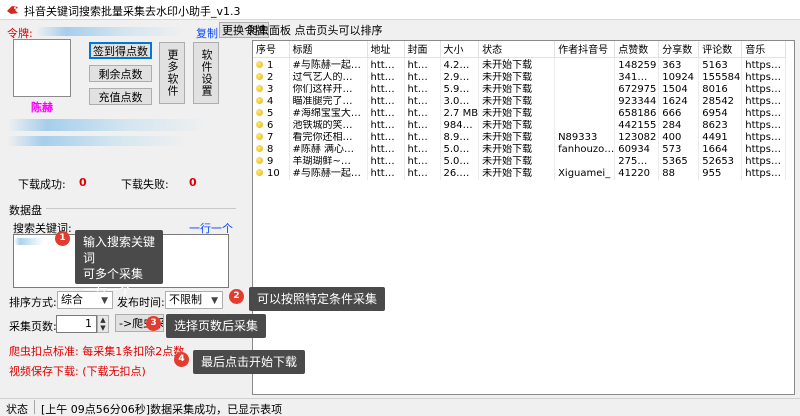  Describe the element at coordinates (422, 49) in the screenshot. I see `column-header: 封面` at that location.